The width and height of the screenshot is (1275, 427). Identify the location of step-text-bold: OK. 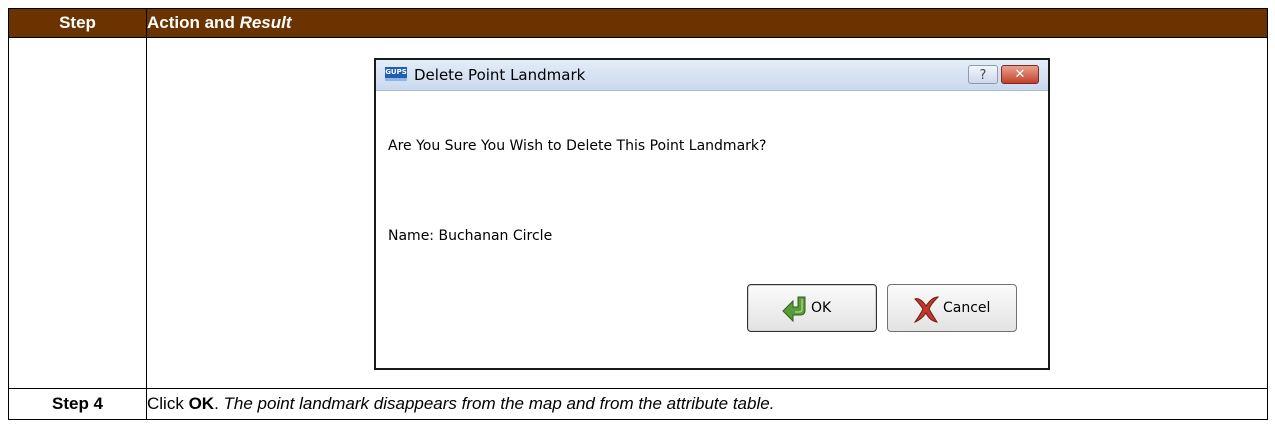
(201, 403).